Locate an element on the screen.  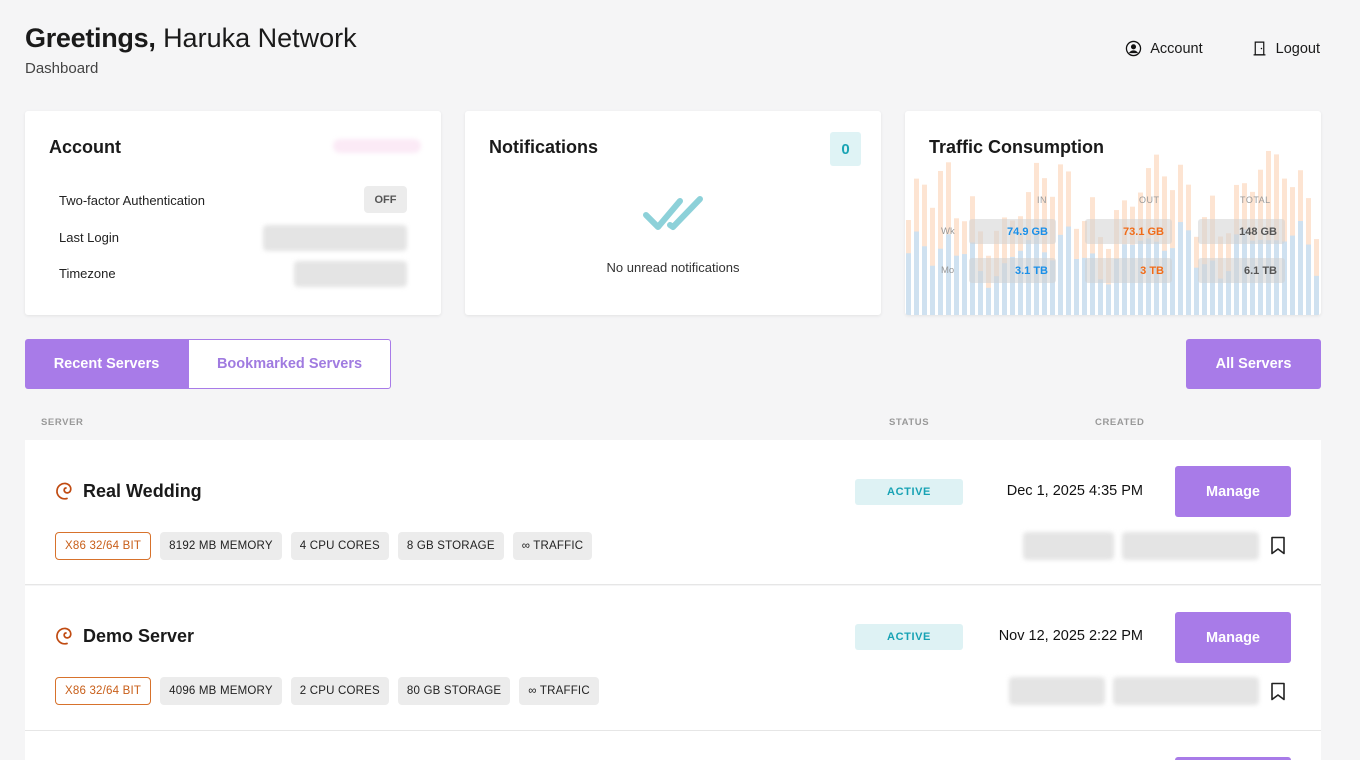
column-header-status: STATUS is located at coordinates (909, 422).